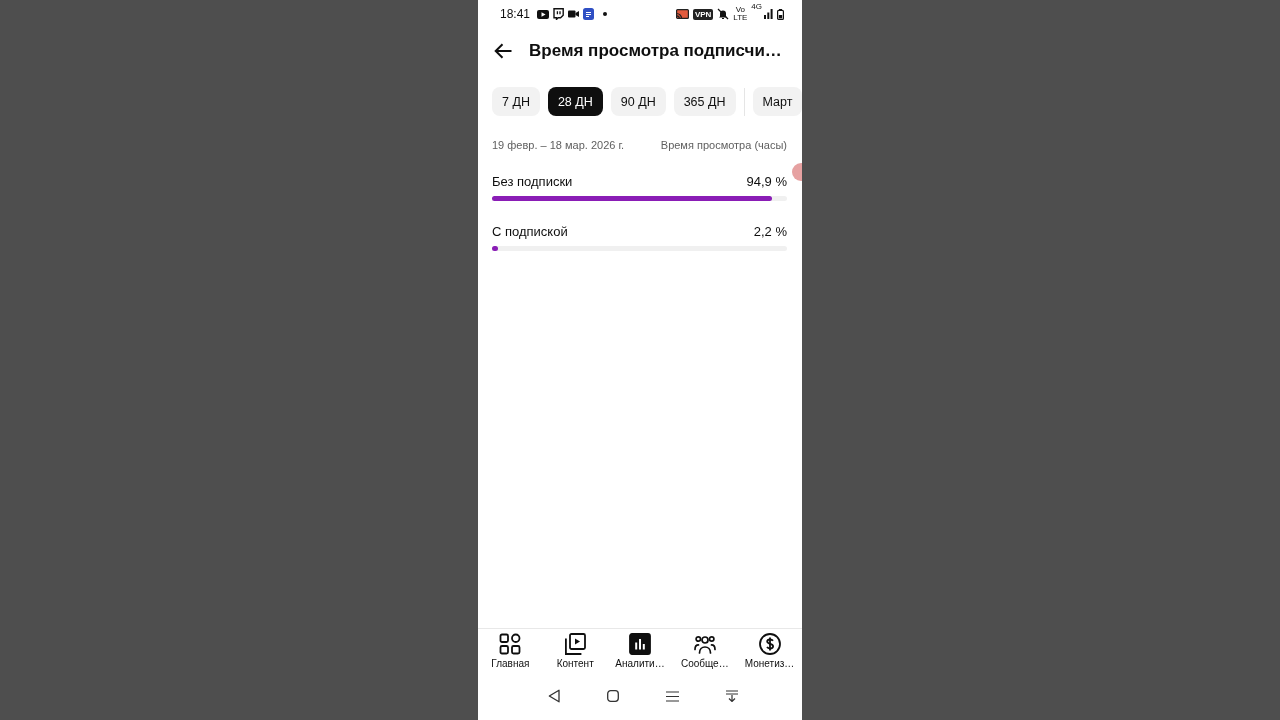  Describe the element at coordinates (559, 14) in the screenshot. I see `chat-bubble-icon` at that location.